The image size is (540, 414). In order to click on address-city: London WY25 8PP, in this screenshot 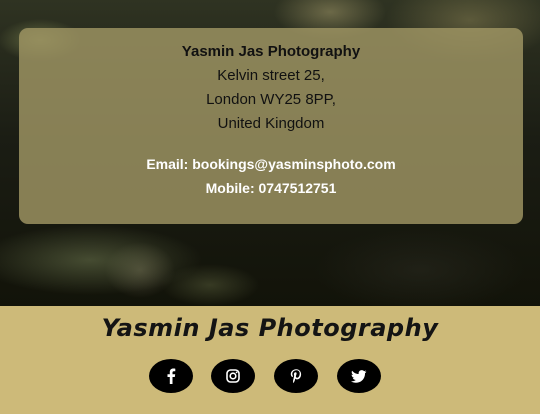, I will do `click(271, 99)`.